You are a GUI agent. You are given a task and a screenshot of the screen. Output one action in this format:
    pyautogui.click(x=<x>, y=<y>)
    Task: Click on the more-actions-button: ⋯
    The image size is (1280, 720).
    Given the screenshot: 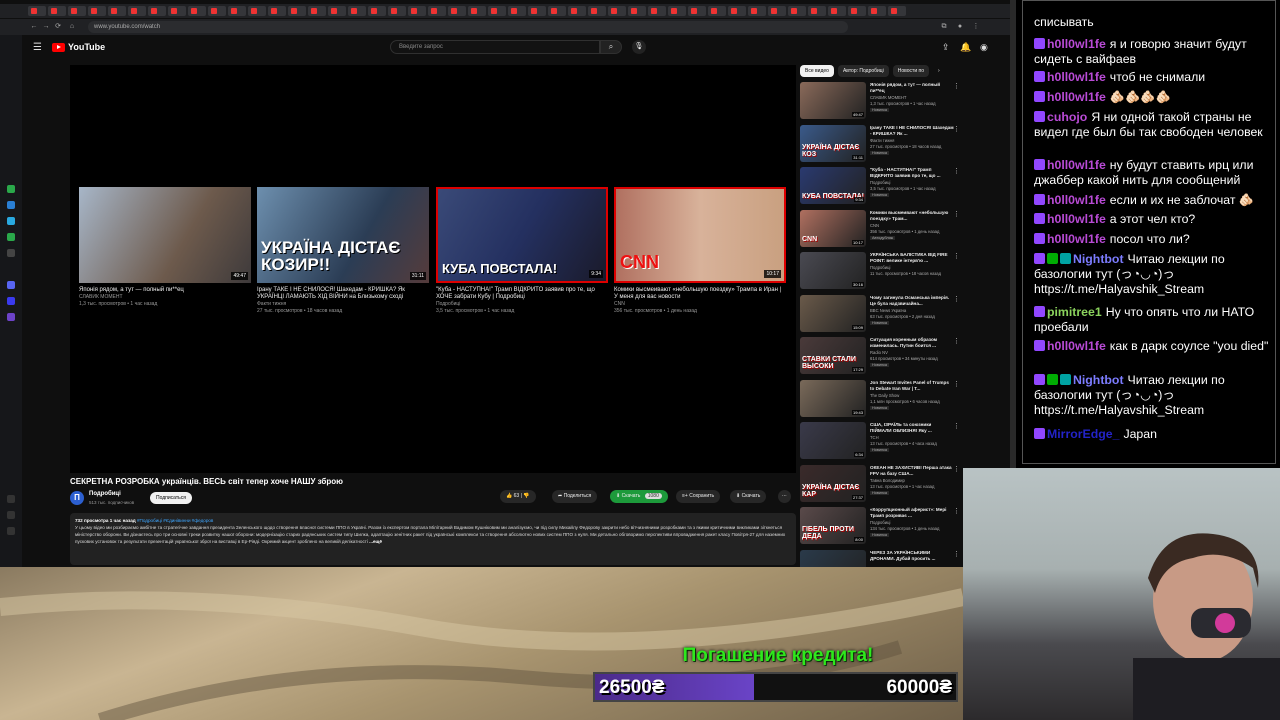 What is the action you would take?
    pyautogui.click(x=784, y=496)
    